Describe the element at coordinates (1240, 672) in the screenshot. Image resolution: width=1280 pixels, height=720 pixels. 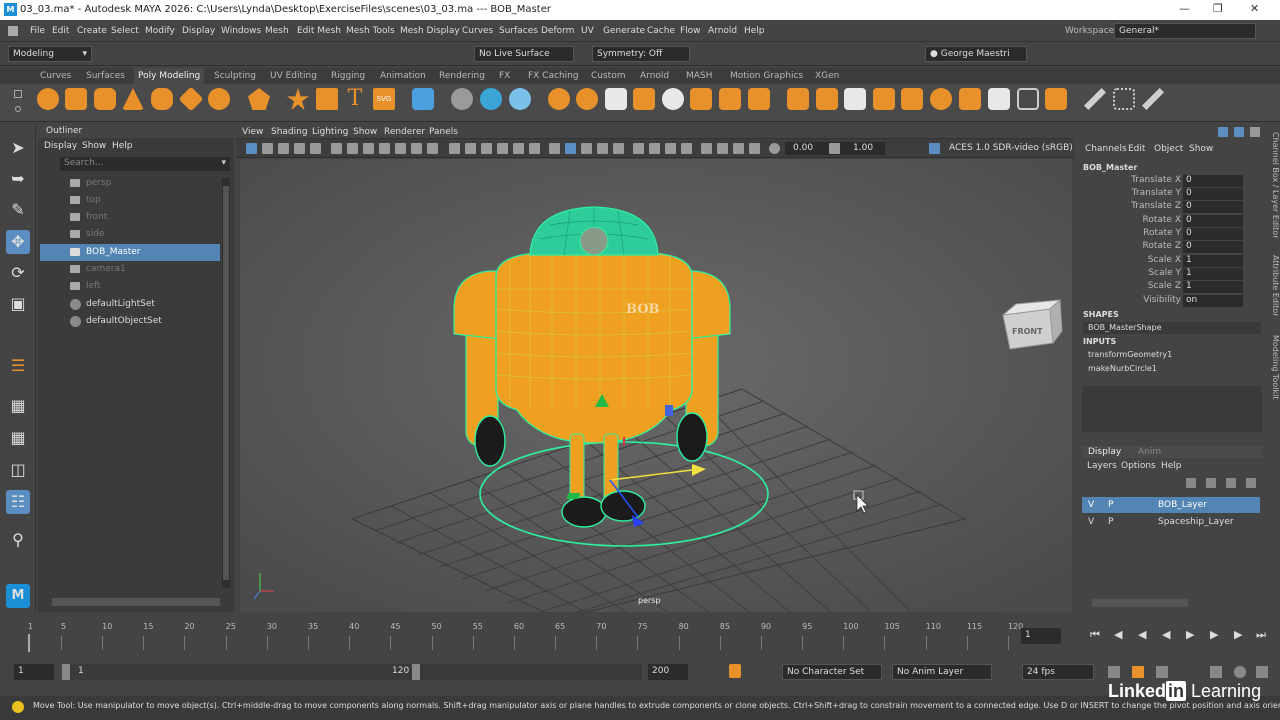
I see `preferences-icon` at that location.